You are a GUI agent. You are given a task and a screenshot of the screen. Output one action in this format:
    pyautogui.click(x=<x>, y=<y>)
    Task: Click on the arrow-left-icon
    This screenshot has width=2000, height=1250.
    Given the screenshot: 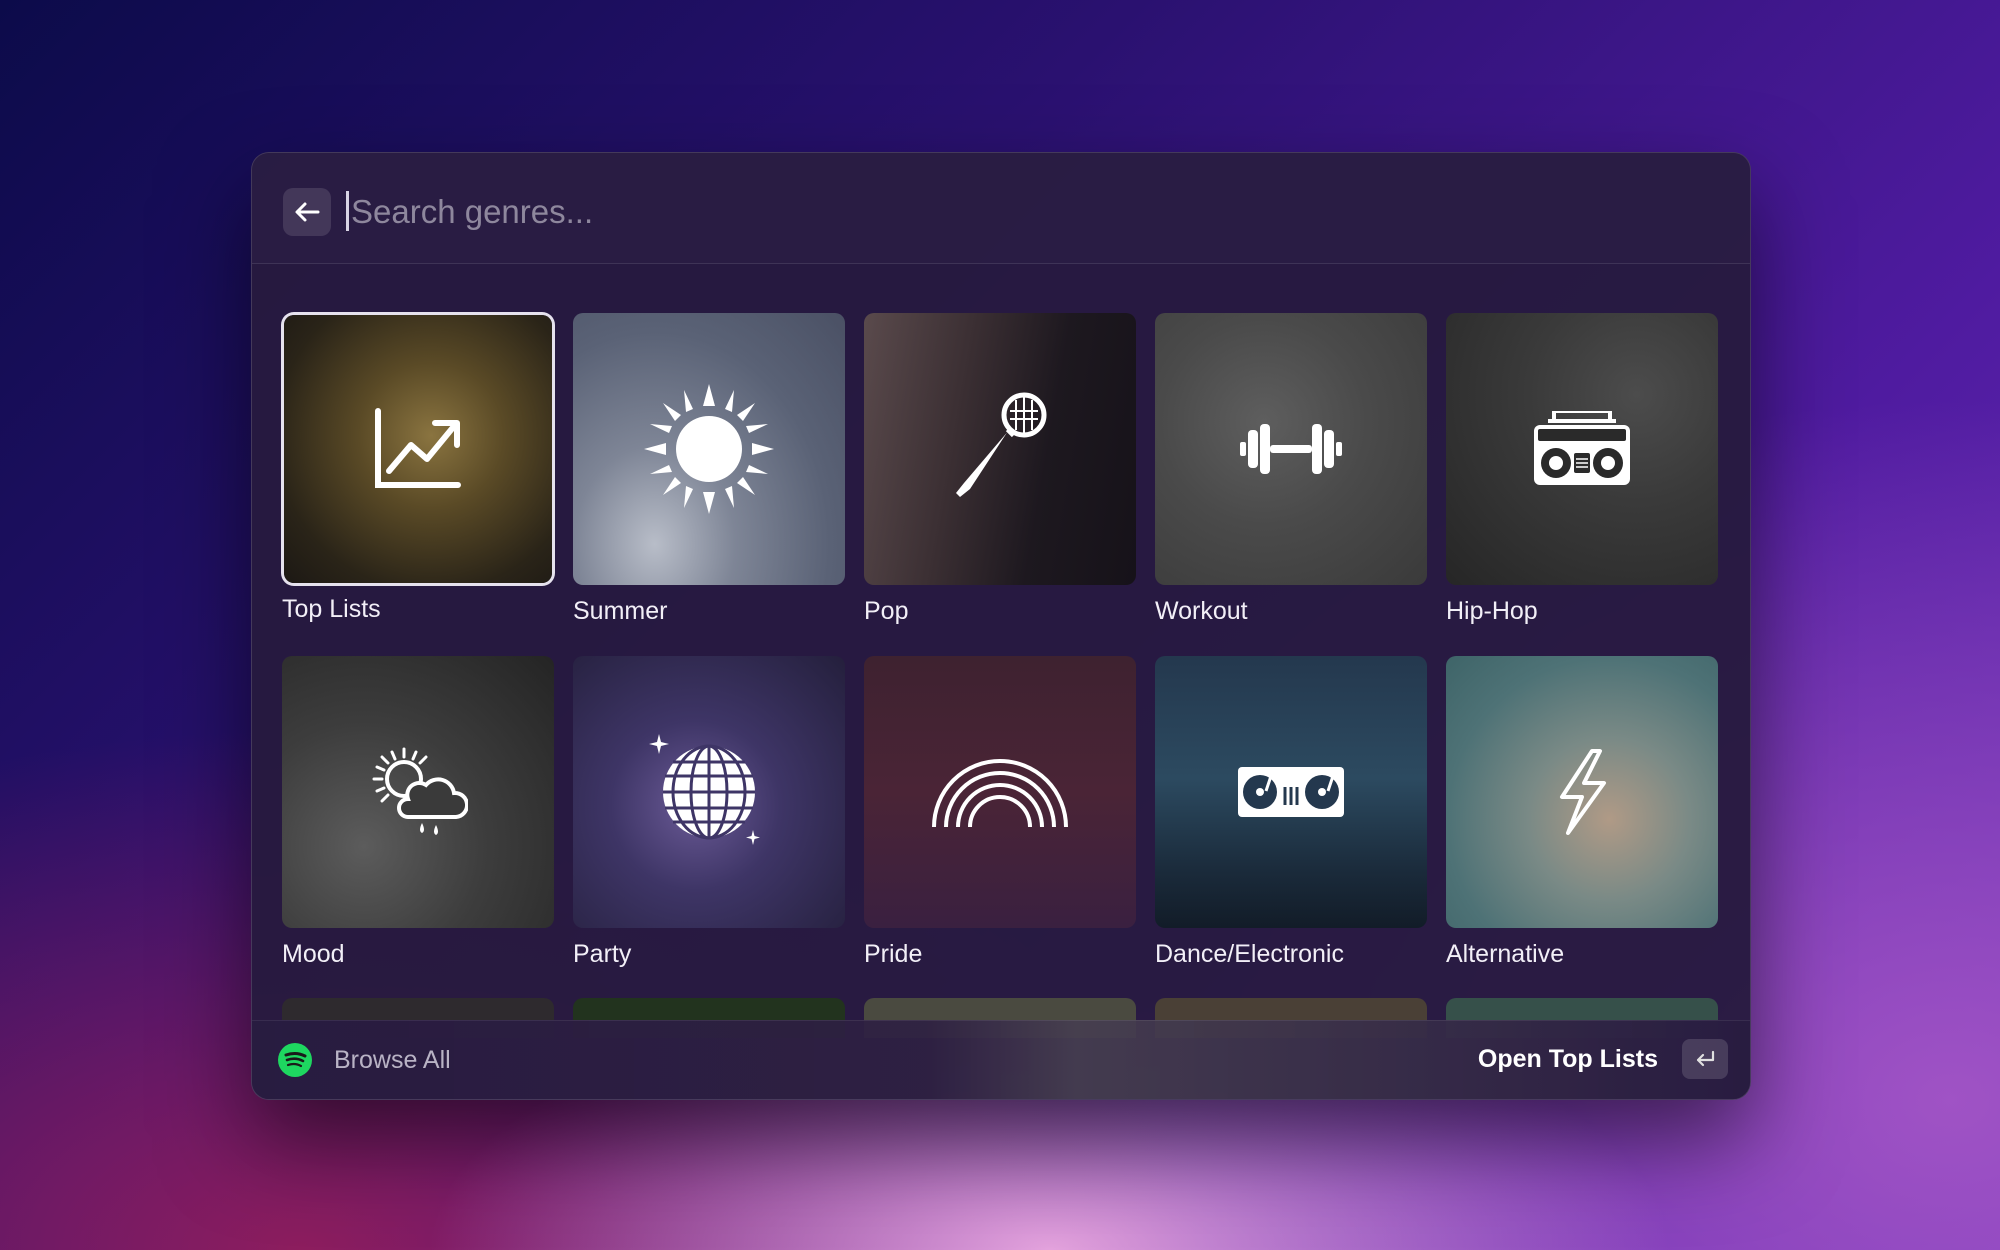 What is the action you would take?
    pyautogui.click(x=307, y=212)
    